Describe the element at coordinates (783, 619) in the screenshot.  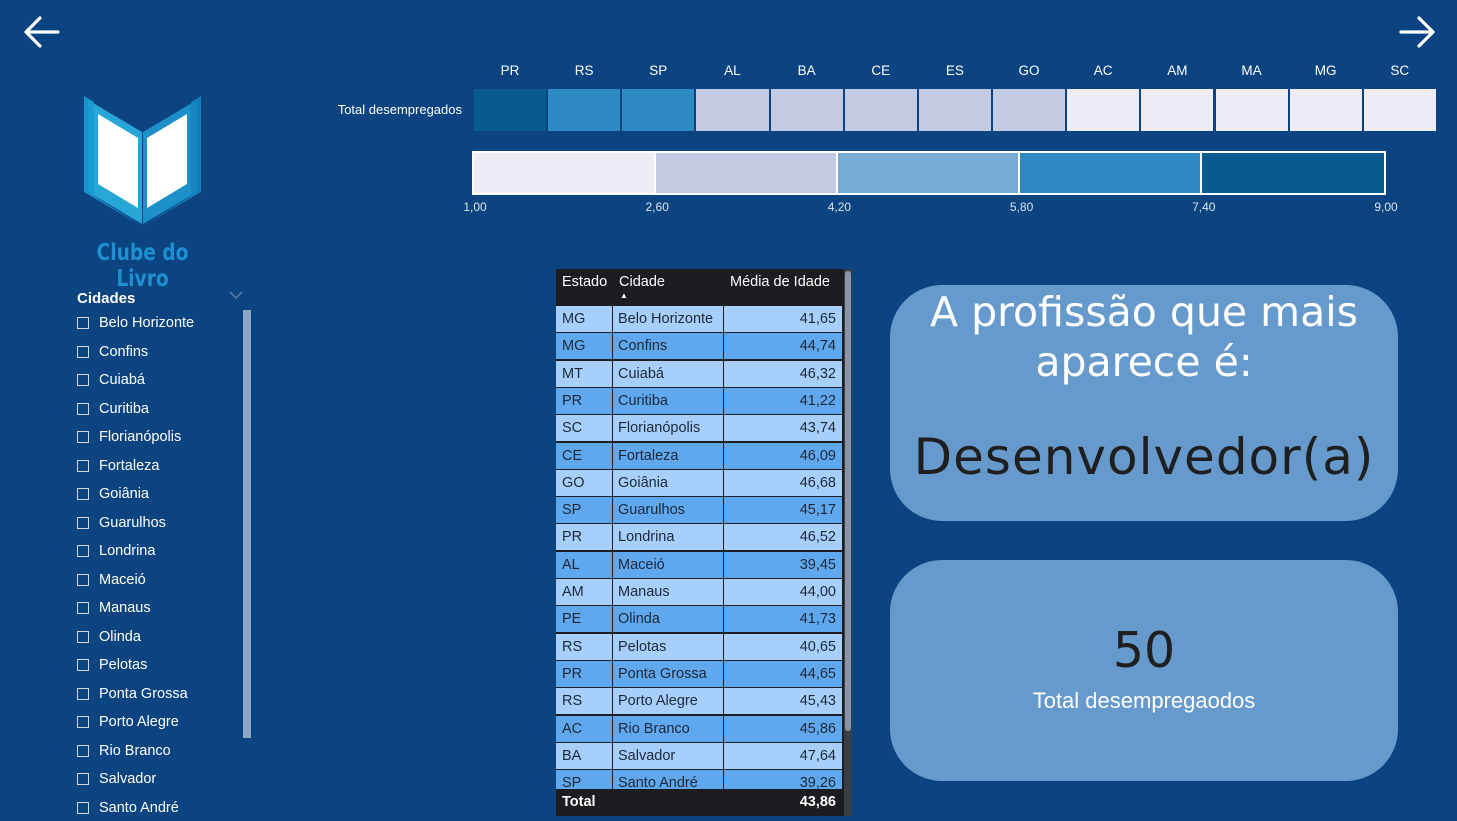
I see `cell-media: 41,73` at that location.